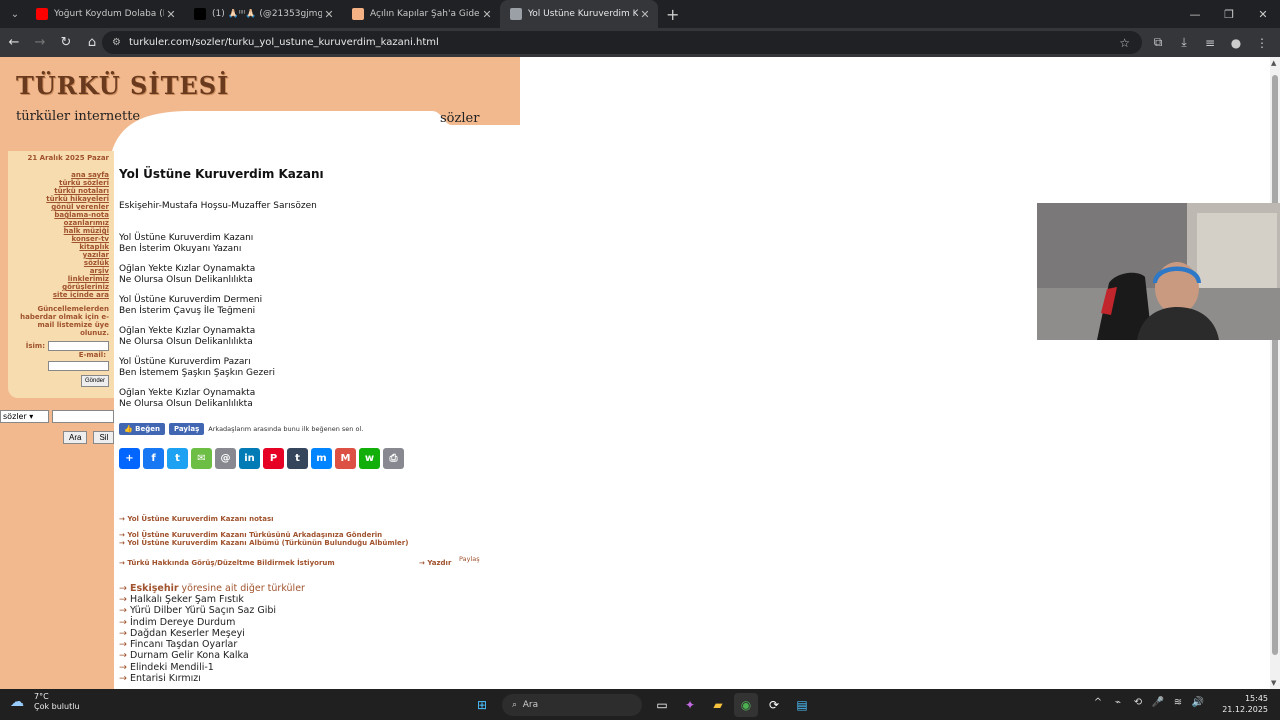 This screenshot has width=1280, height=720. I want to click on print-icon: ⎙, so click(393, 458).